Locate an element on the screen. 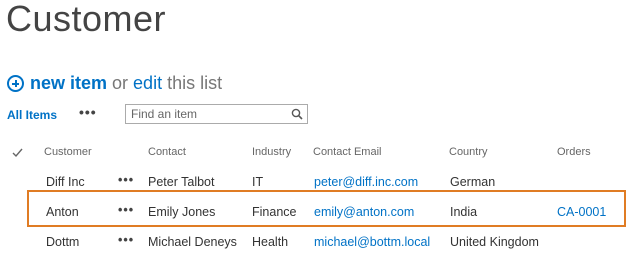 The width and height of the screenshot is (638, 266). customer-cell: Anton is located at coordinates (62, 212).